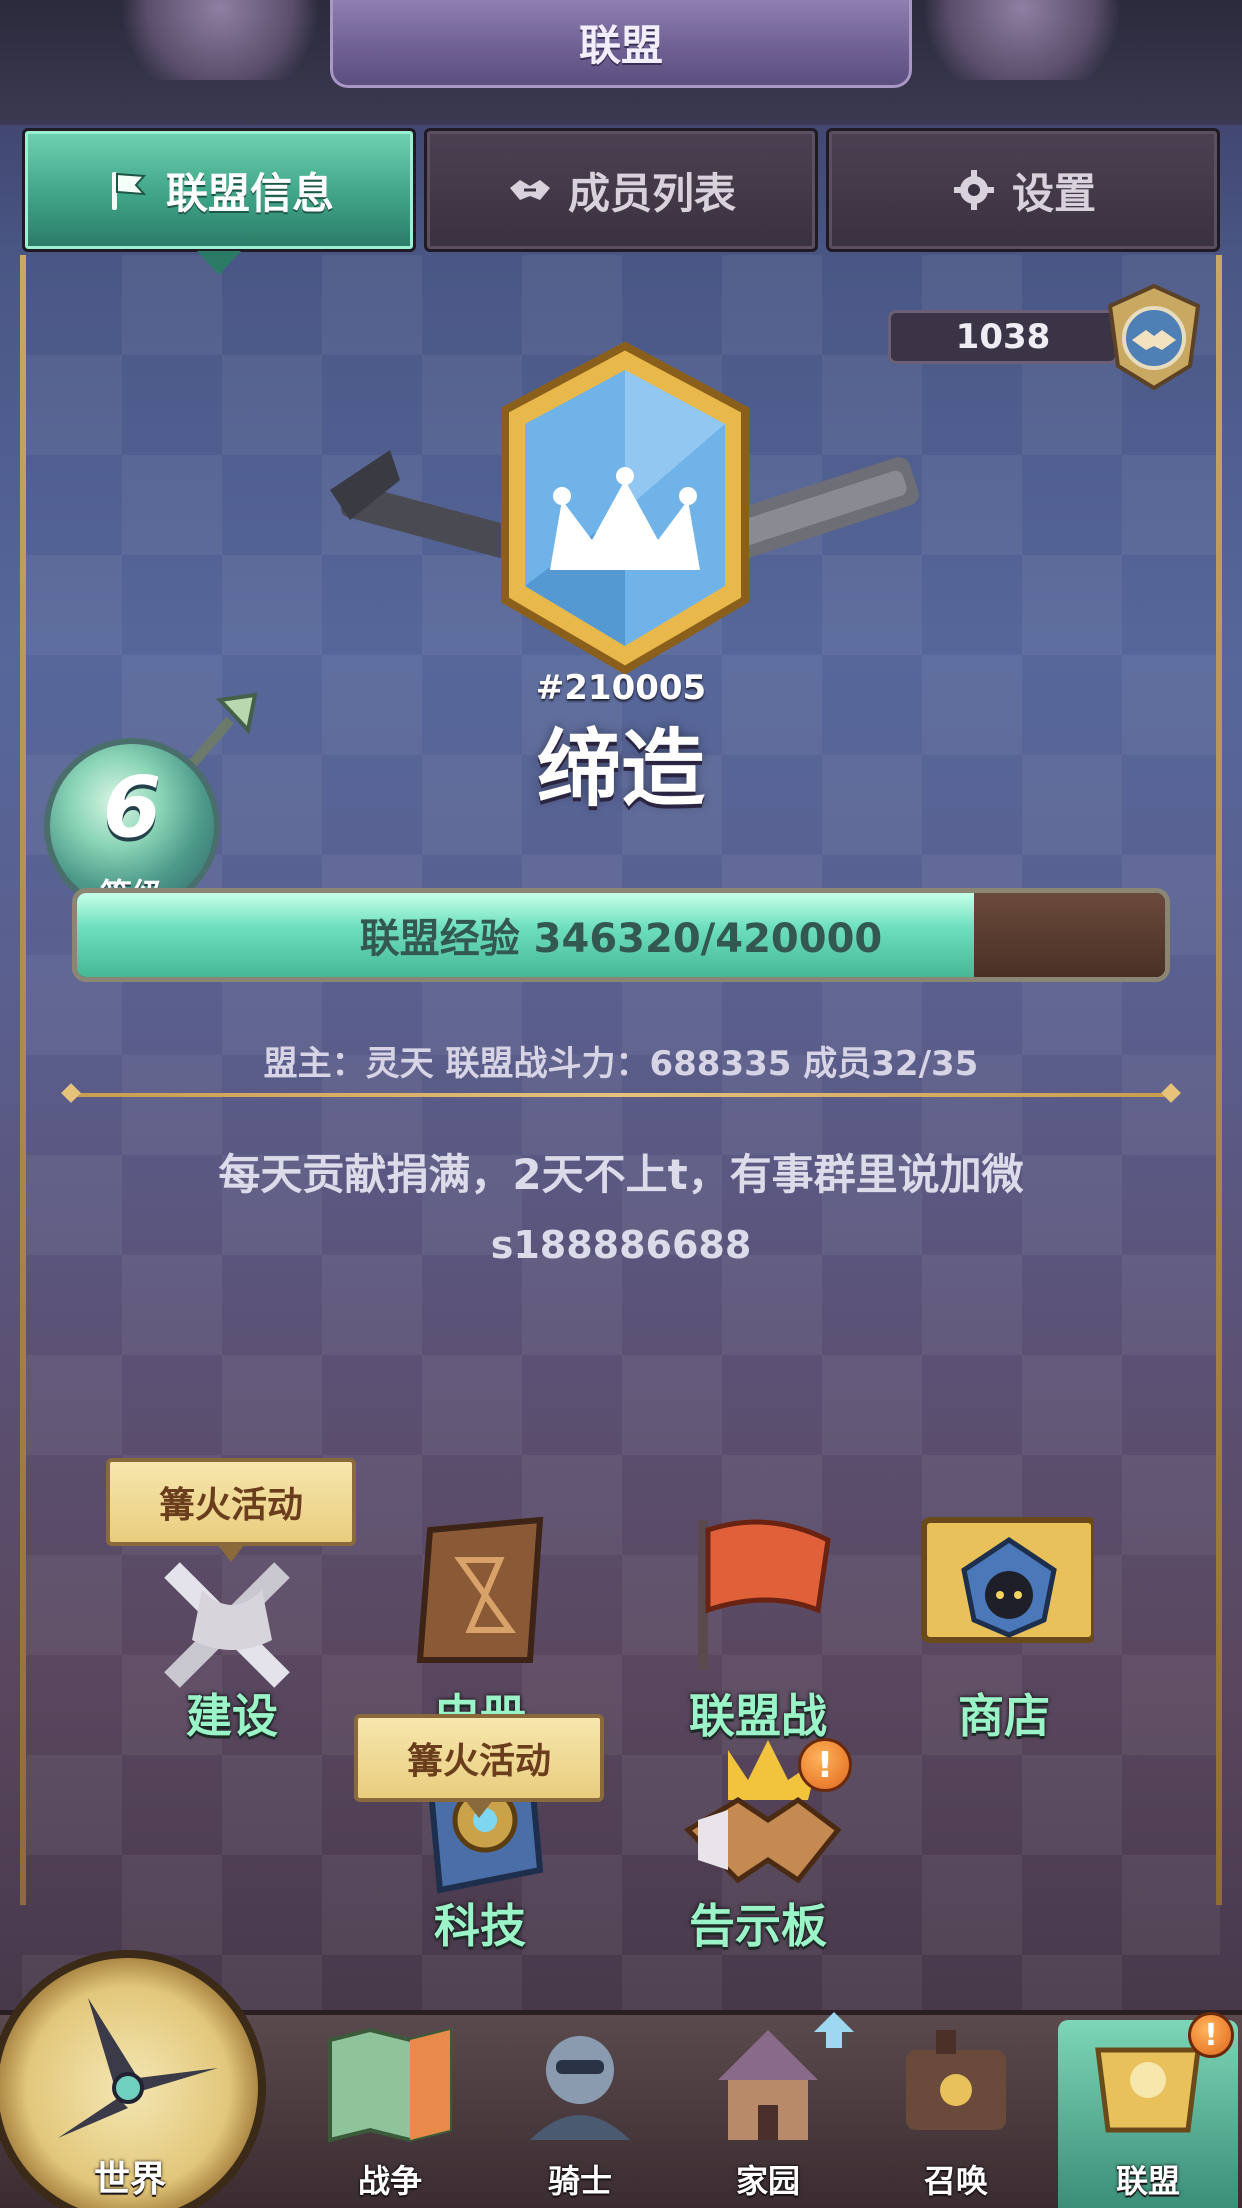  What do you see at coordinates (621, 1174) in the screenshot?
I see `notice-line: 每天贡献捐满，2天不上t，有事群里说加微` at bounding box center [621, 1174].